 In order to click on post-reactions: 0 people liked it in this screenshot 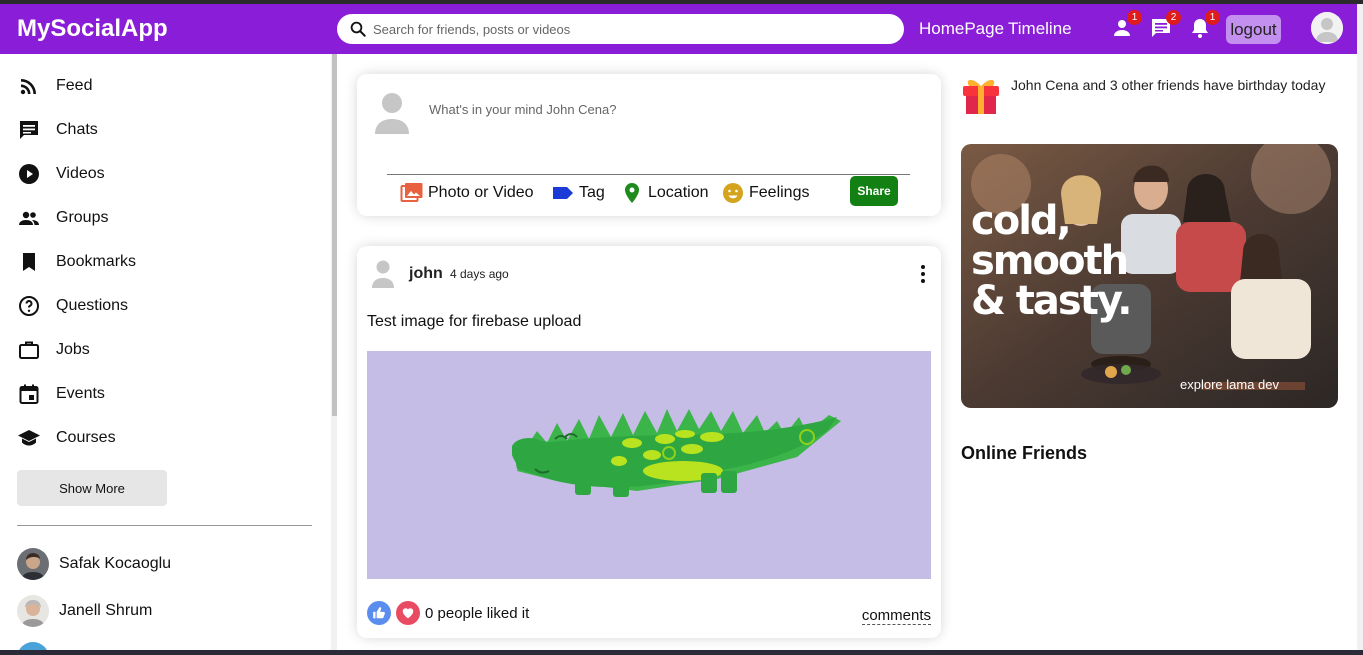, I will do `click(448, 613)`.